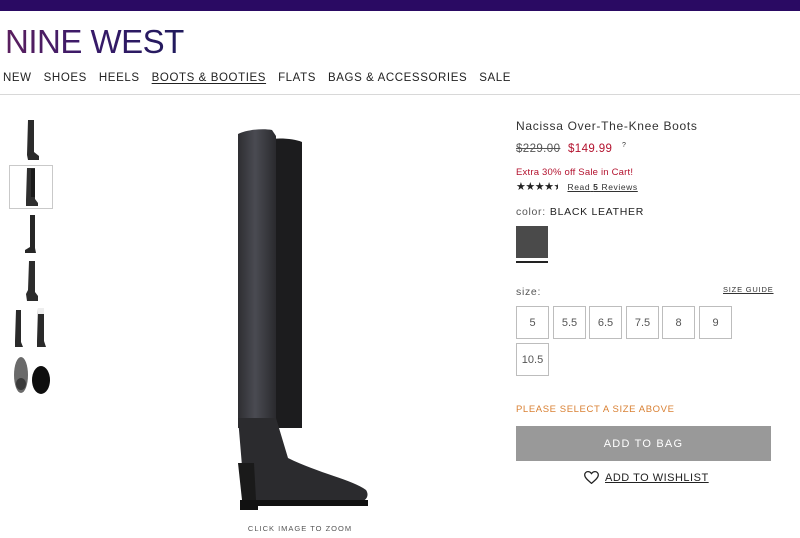 Image resolution: width=800 pixels, height=538 pixels. I want to click on zoom-hint: CLICK IMAGE TO ZOOM, so click(300, 528).